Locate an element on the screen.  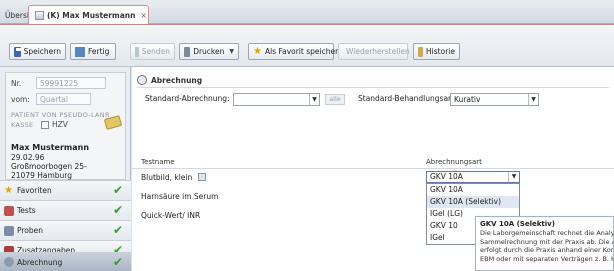
from-row: vom: Quartal is located at coordinates (51, 99).